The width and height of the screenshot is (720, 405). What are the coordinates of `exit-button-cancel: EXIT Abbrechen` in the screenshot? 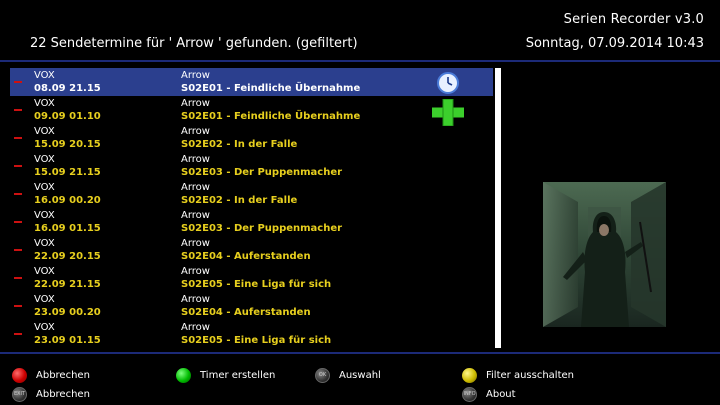 It's located at (51, 394).